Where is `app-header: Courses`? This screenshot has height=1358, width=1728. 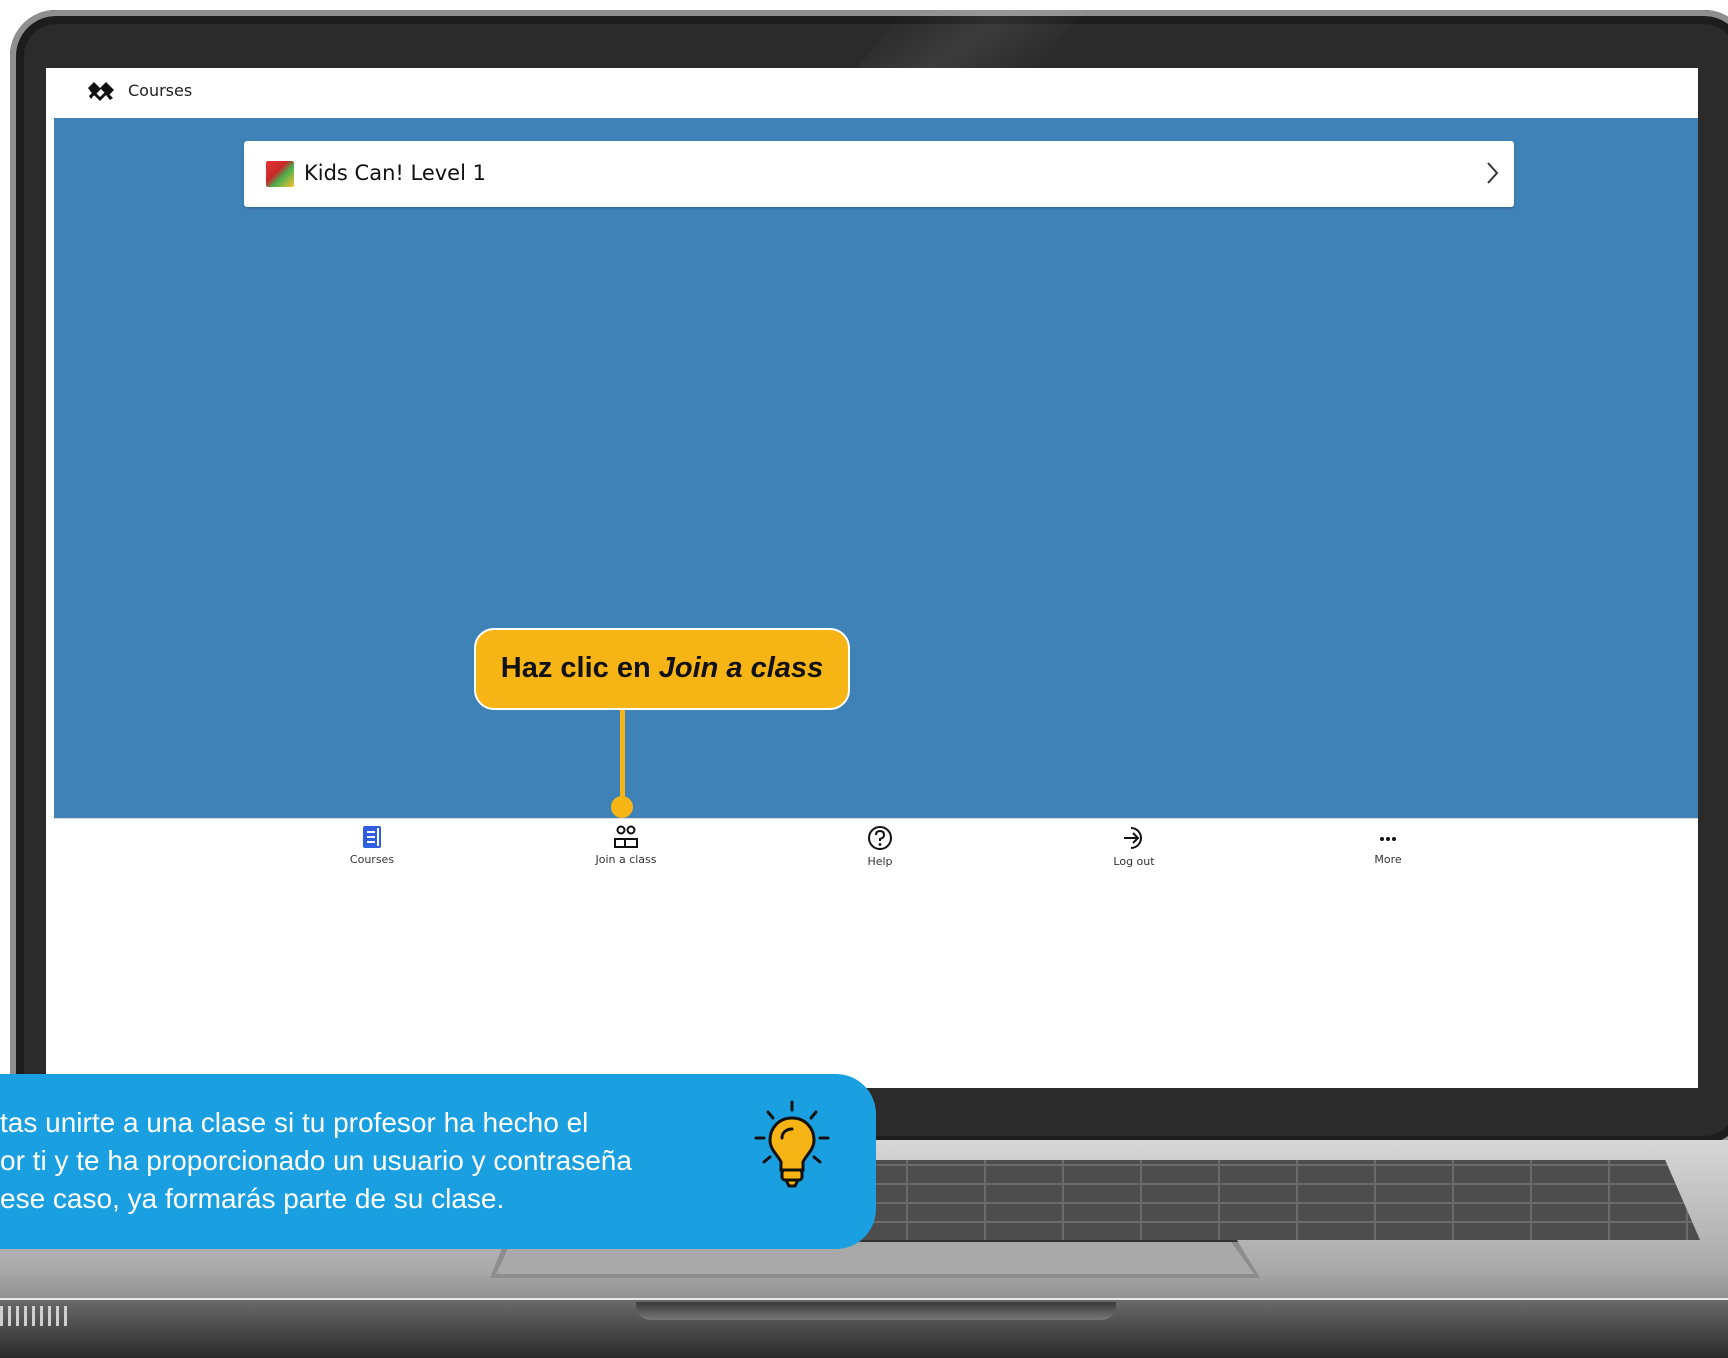 app-header: Courses is located at coordinates (872, 93).